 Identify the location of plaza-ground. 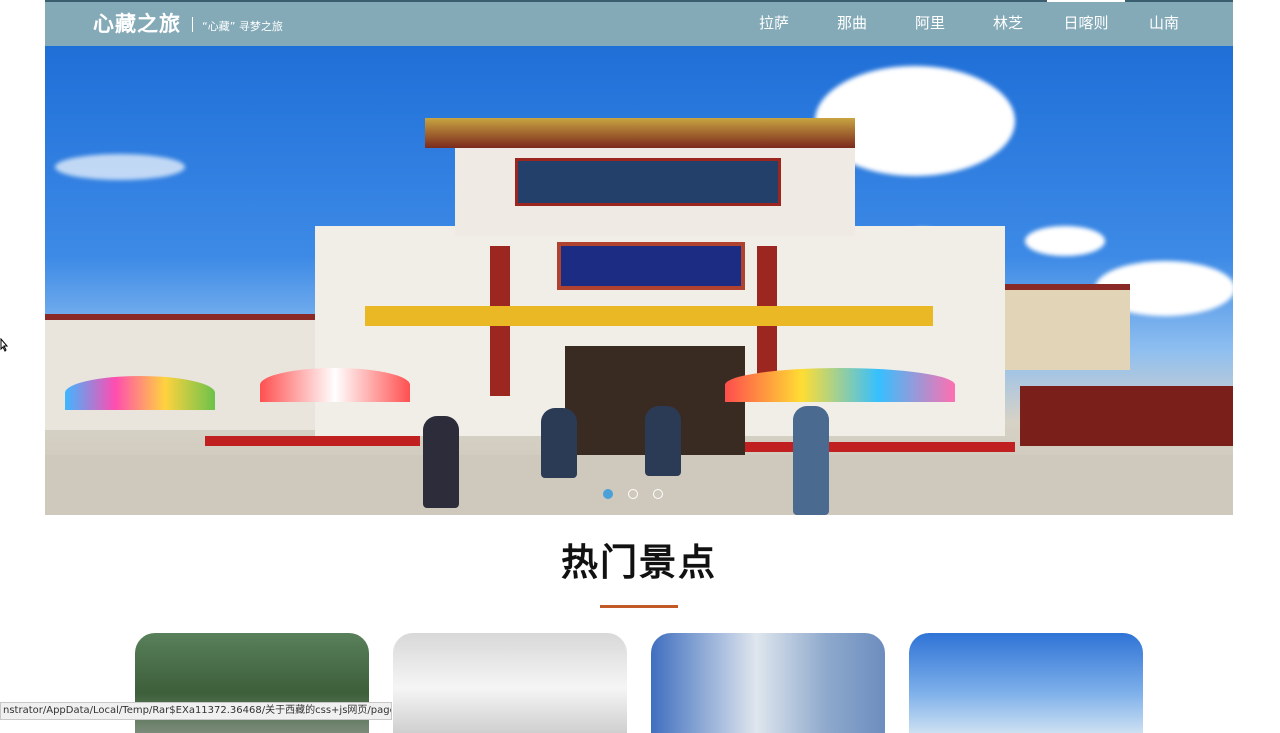
(639, 485).